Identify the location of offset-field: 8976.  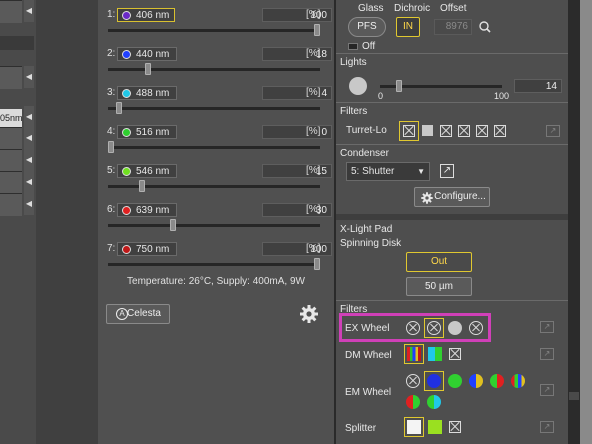
(453, 27).